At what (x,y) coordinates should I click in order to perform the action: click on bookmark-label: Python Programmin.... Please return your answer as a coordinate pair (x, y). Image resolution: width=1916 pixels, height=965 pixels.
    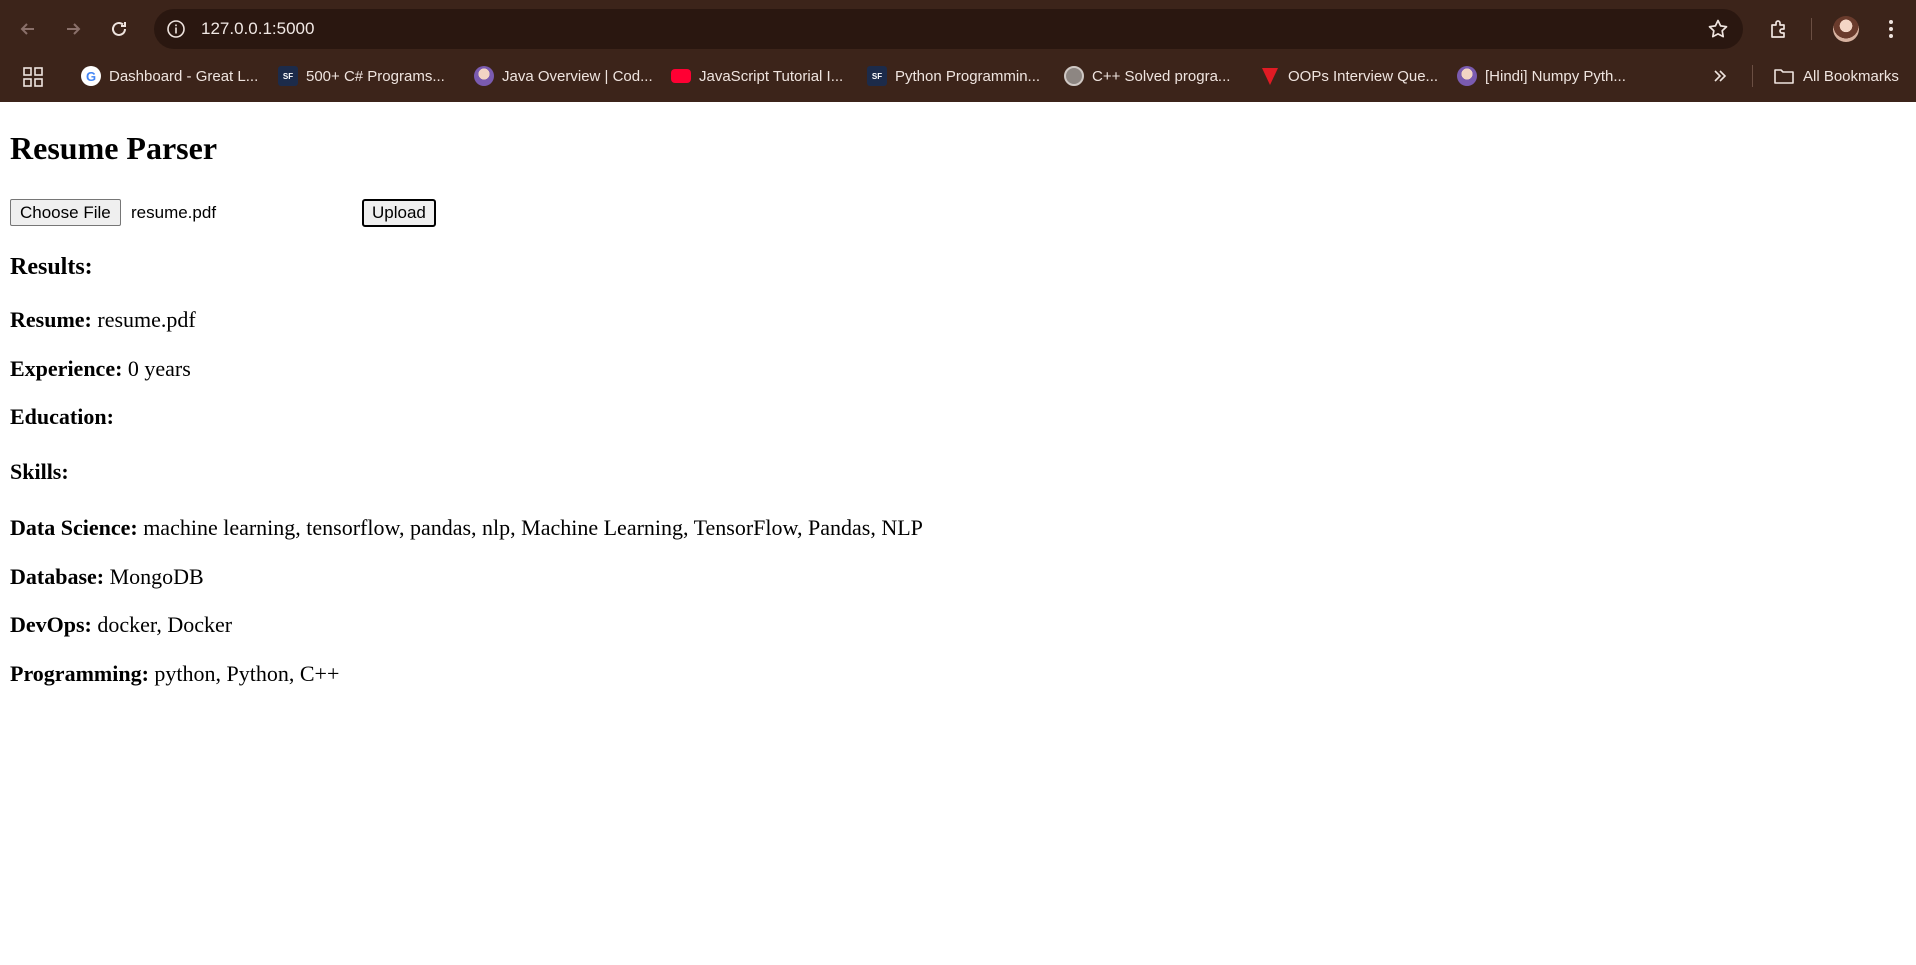
    Looking at the image, I should click on (968, 76).